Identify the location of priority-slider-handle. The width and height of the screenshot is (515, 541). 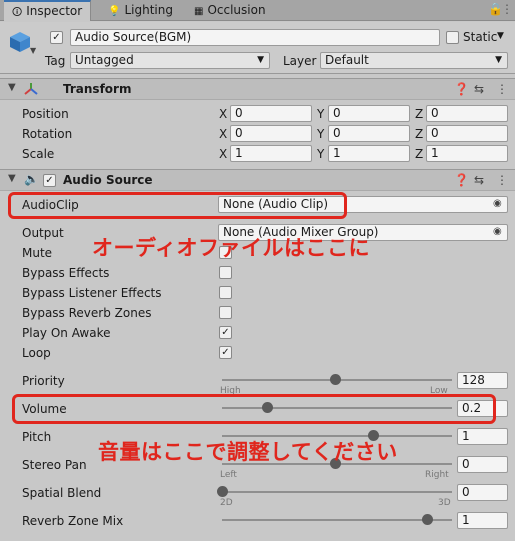
(335, 379).